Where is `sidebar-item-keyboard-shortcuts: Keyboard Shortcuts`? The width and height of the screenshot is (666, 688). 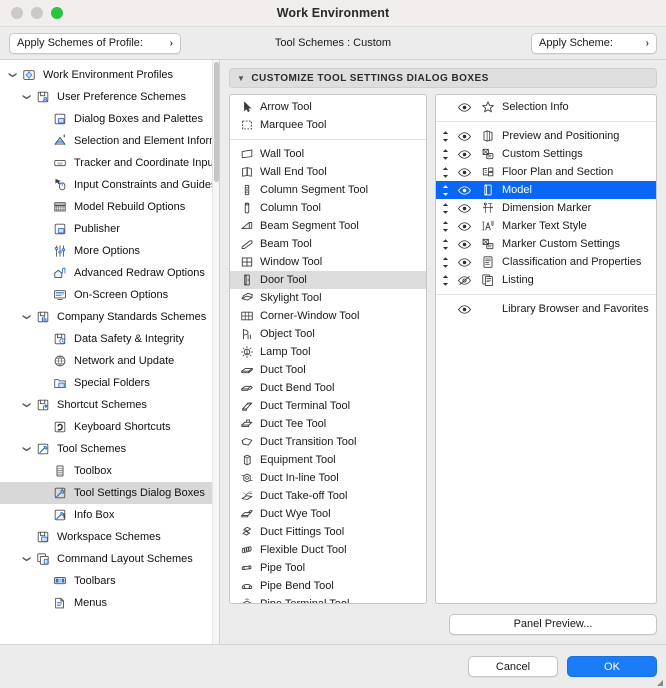
sidebar-item-keyboard-shortcuts: Keyboard Shortcuts is located at coordinates (109, 427).